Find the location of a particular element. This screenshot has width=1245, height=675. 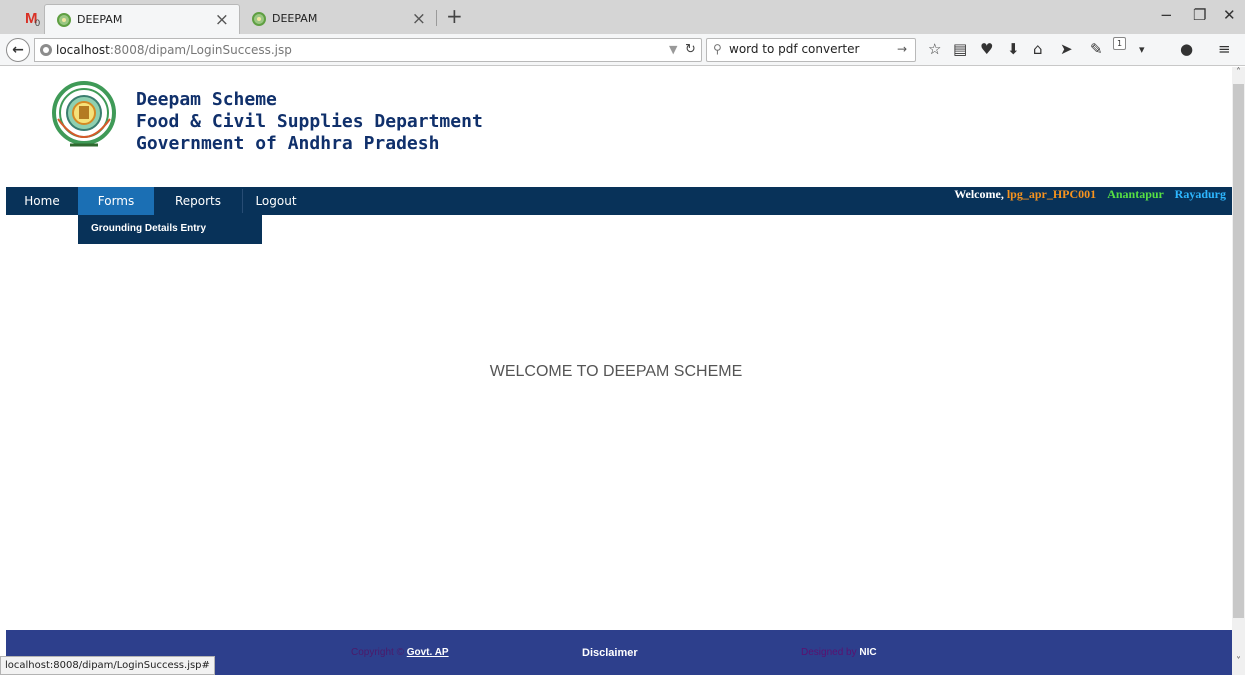

forms-dropdown-menu: Grounding Details Entry is located at coordinates (170, 229).